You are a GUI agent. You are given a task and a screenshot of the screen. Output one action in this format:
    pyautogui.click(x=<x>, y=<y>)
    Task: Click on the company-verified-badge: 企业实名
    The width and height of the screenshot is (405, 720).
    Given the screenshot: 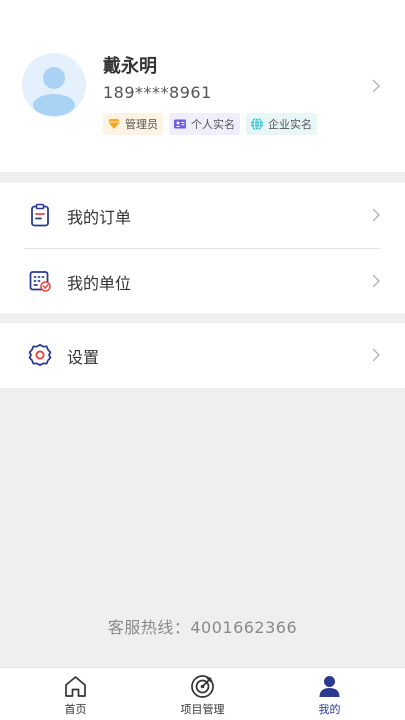 What is the action you would take?
    pyautogui.click(x=281, y=124)
    